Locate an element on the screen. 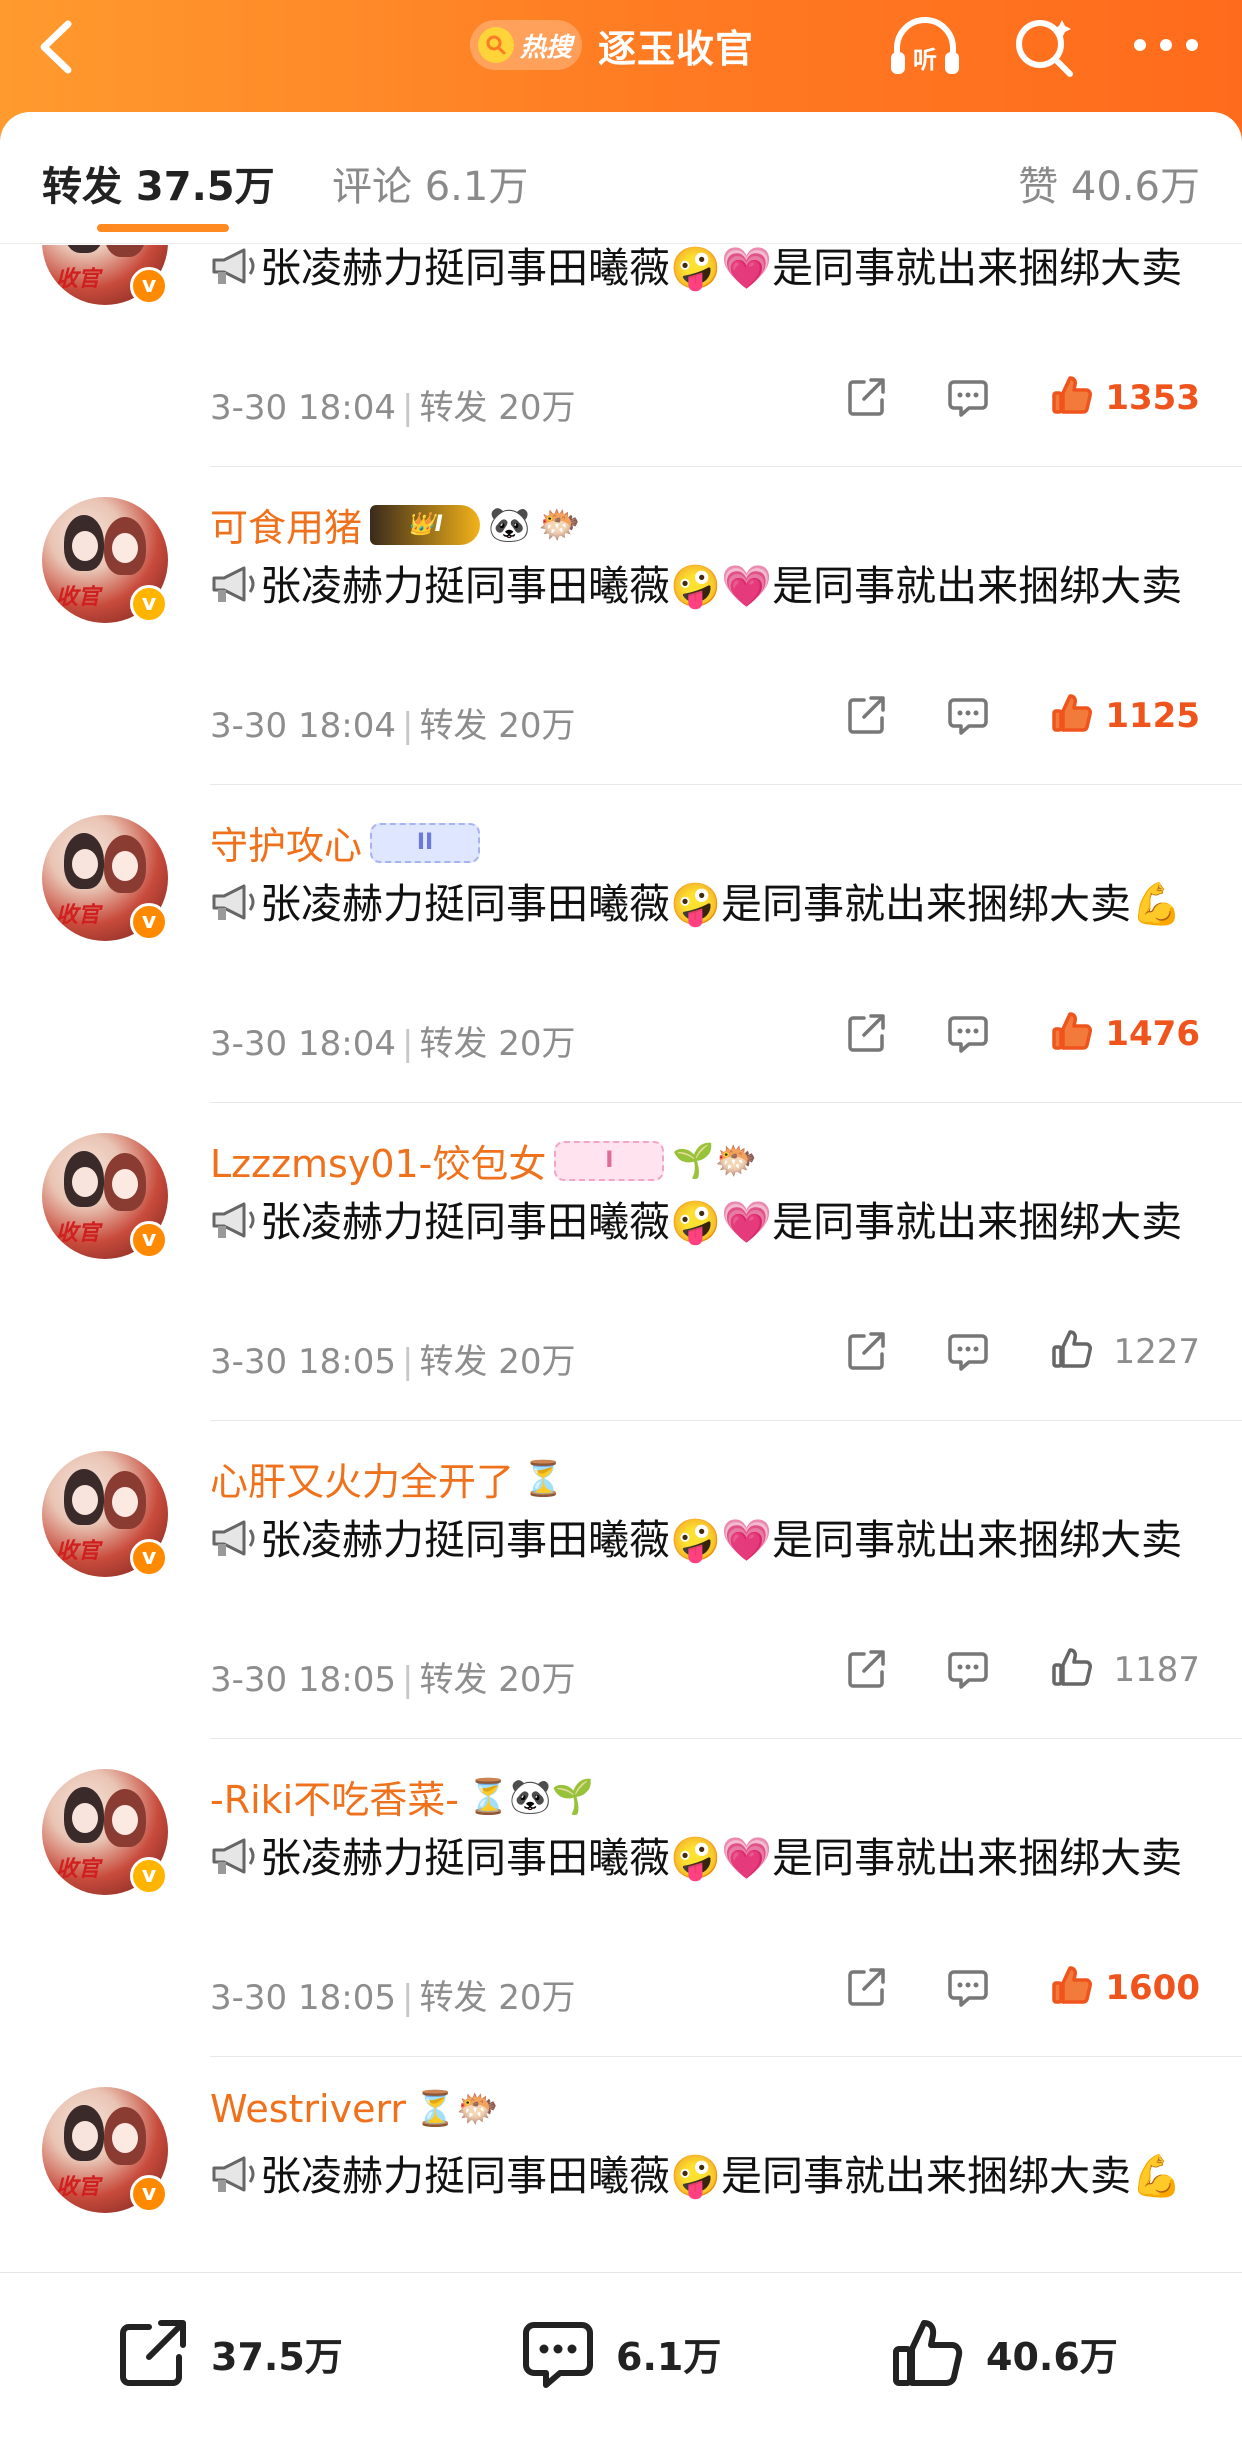  headphones-icon: 听 is located at coordinates (925, 45).